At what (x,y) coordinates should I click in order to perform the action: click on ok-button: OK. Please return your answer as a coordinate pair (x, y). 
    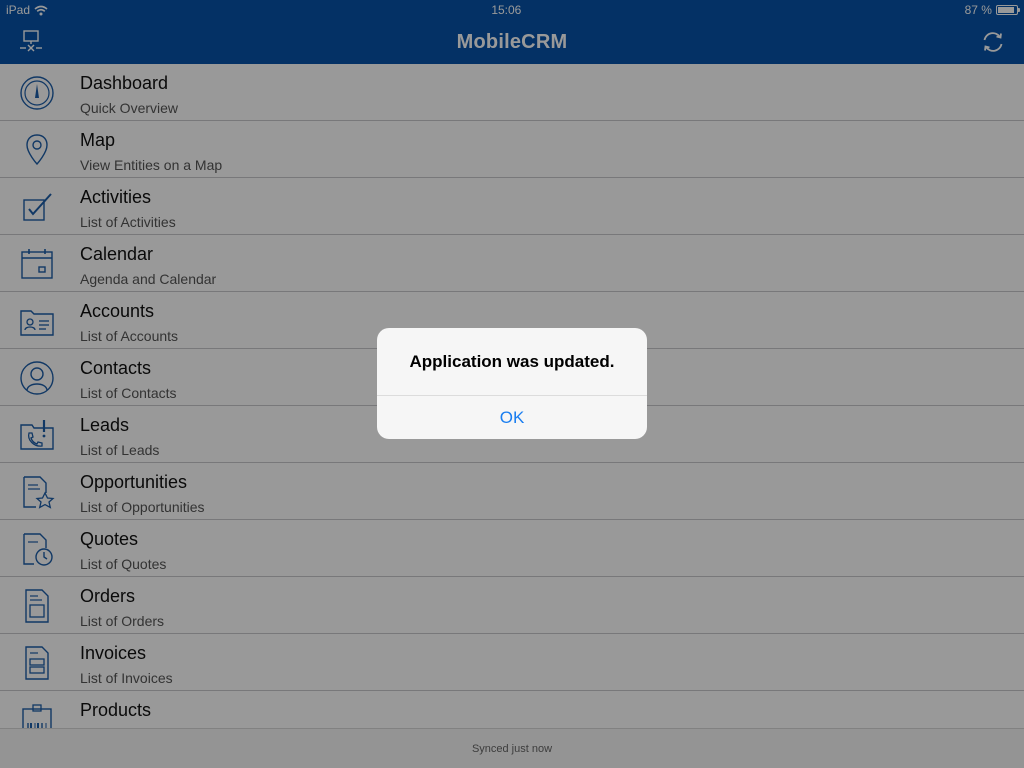
    Looking at the image, I should click on (512, 417).